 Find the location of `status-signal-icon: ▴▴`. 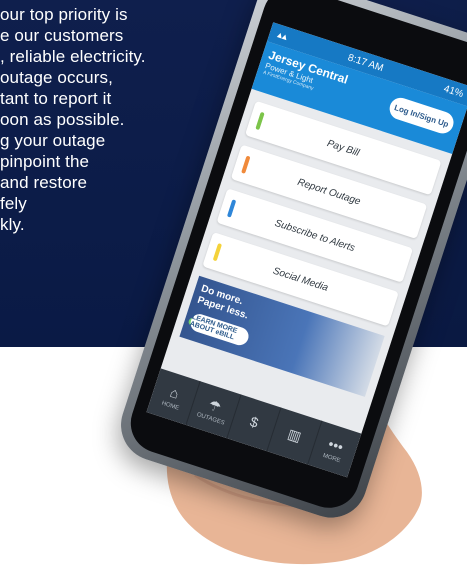

status-signal-icon: ▴▴ is located at coordinates (282, 35).